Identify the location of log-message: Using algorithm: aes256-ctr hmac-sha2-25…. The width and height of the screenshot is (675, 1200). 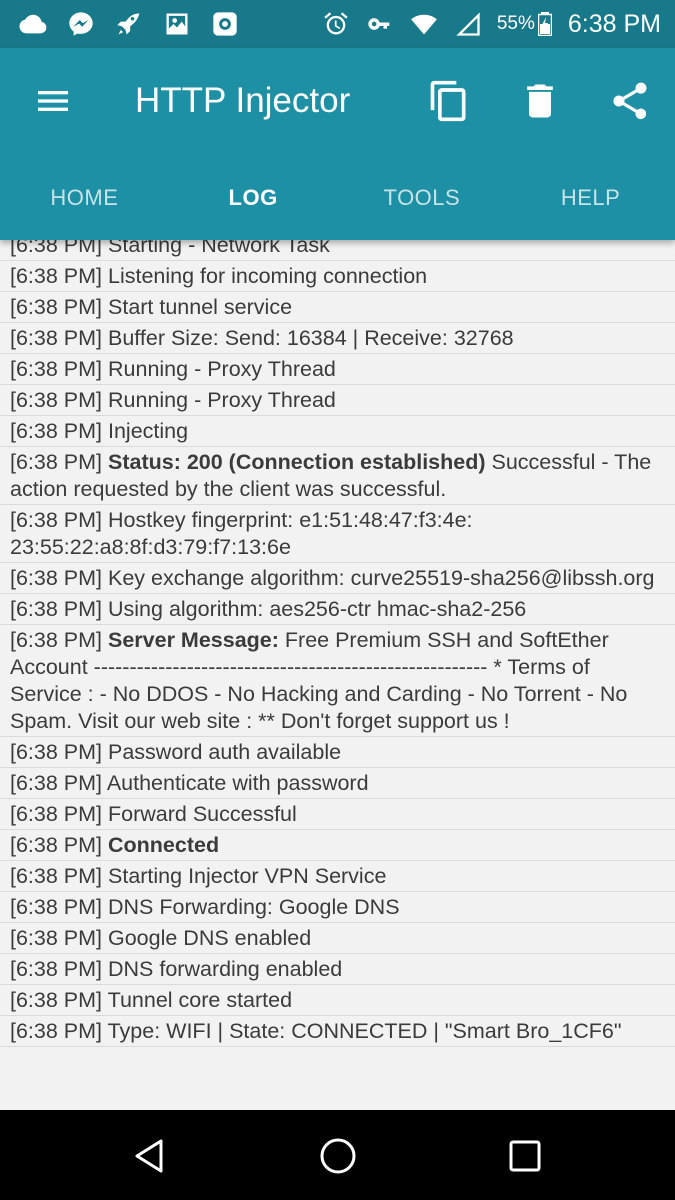
(317, 609).